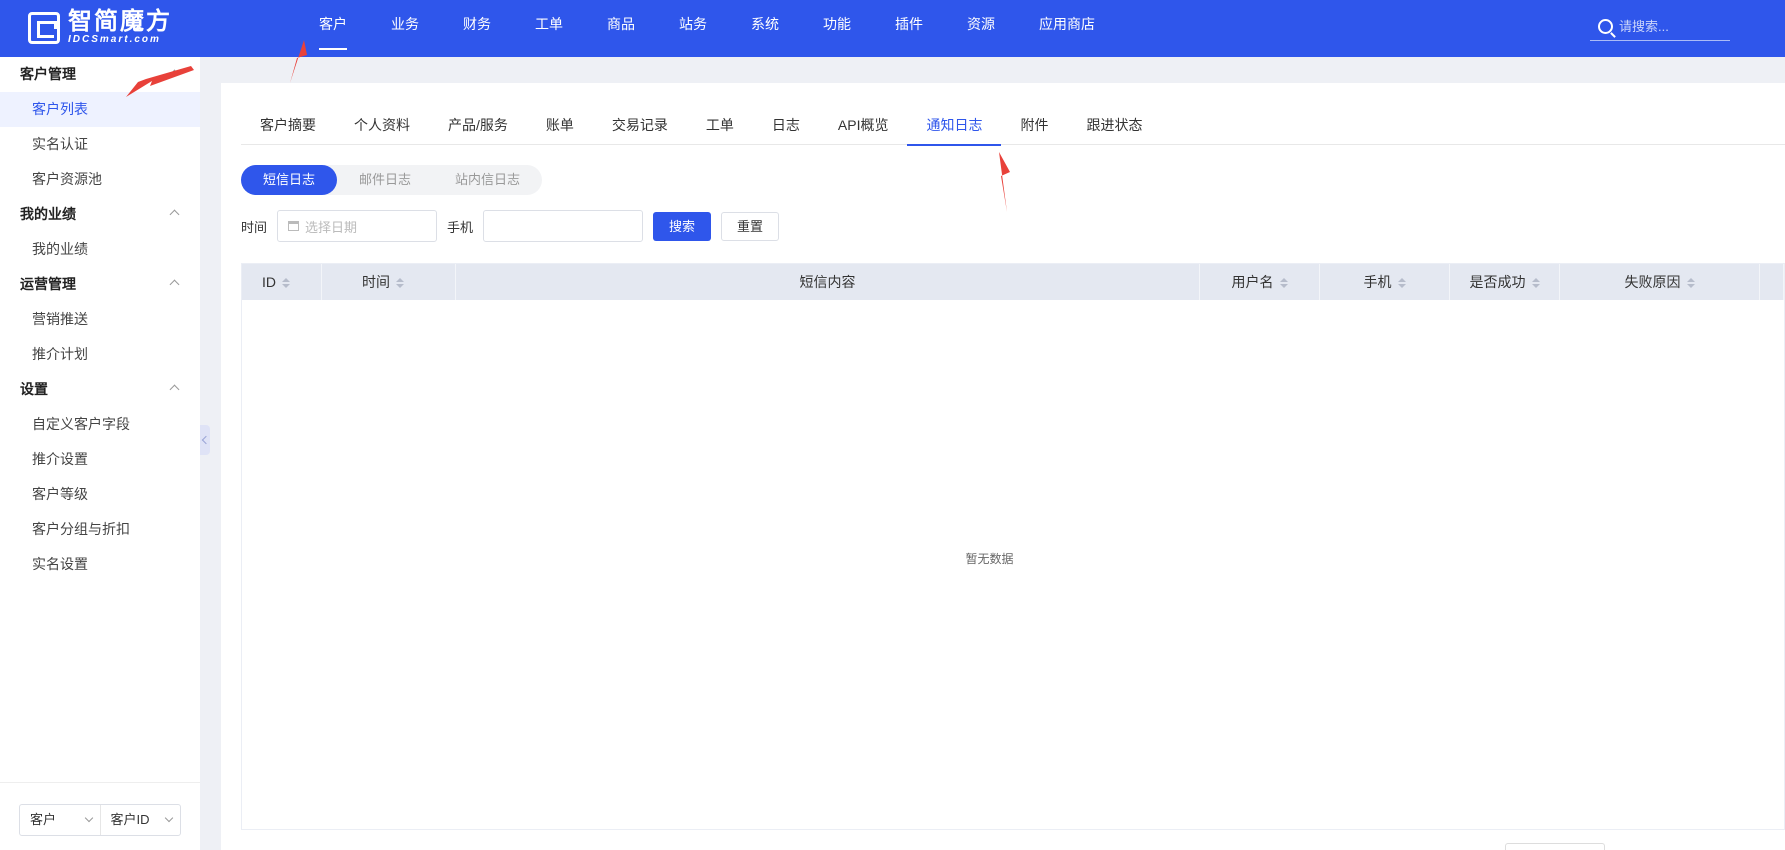  I want to click on column-label: 时间, so click(376, 282).